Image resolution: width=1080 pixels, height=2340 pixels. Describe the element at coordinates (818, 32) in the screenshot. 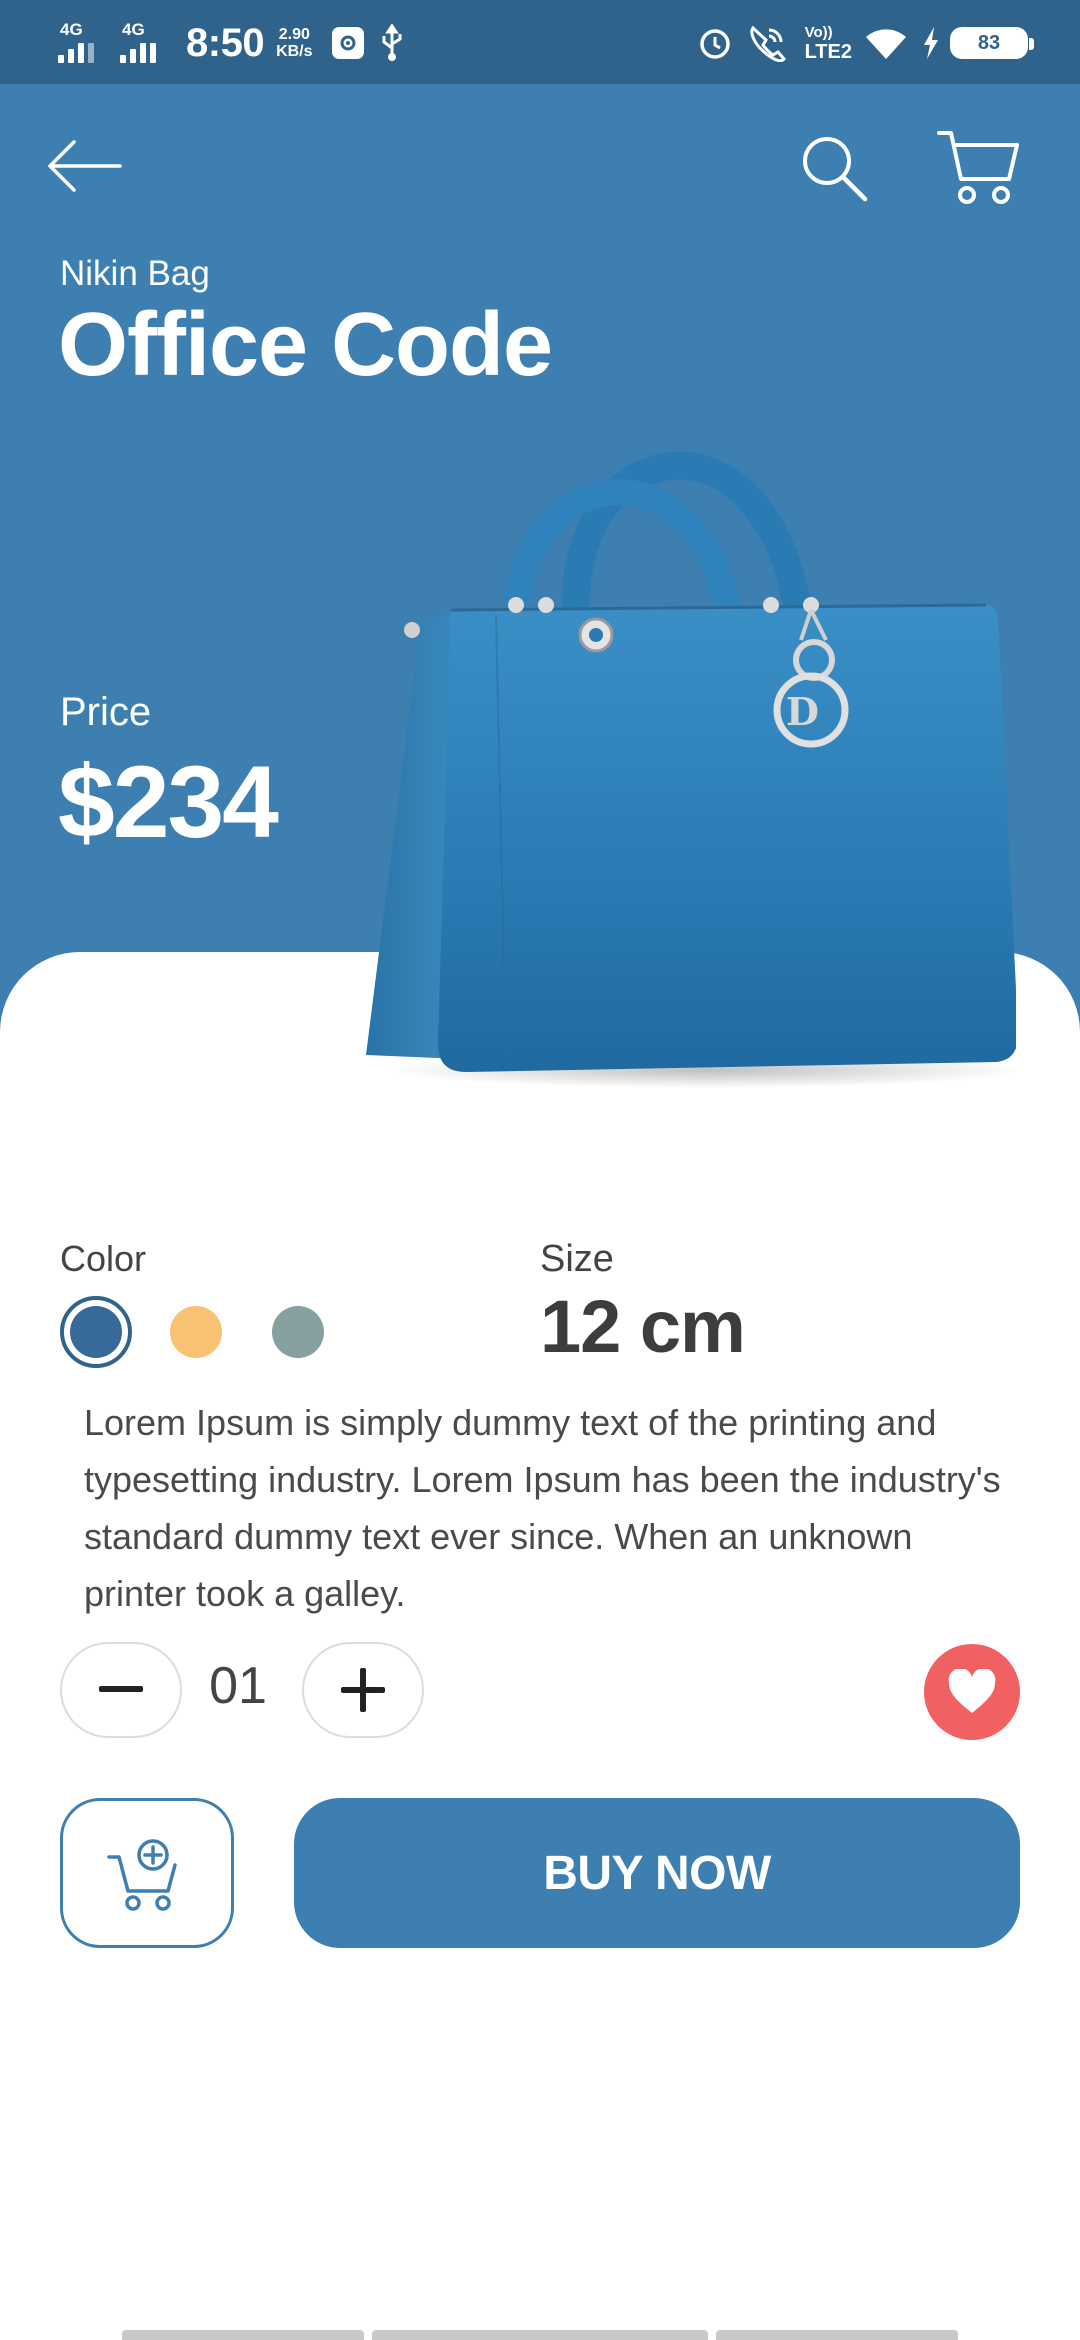

I see `volte-label: Vo))` at that location.